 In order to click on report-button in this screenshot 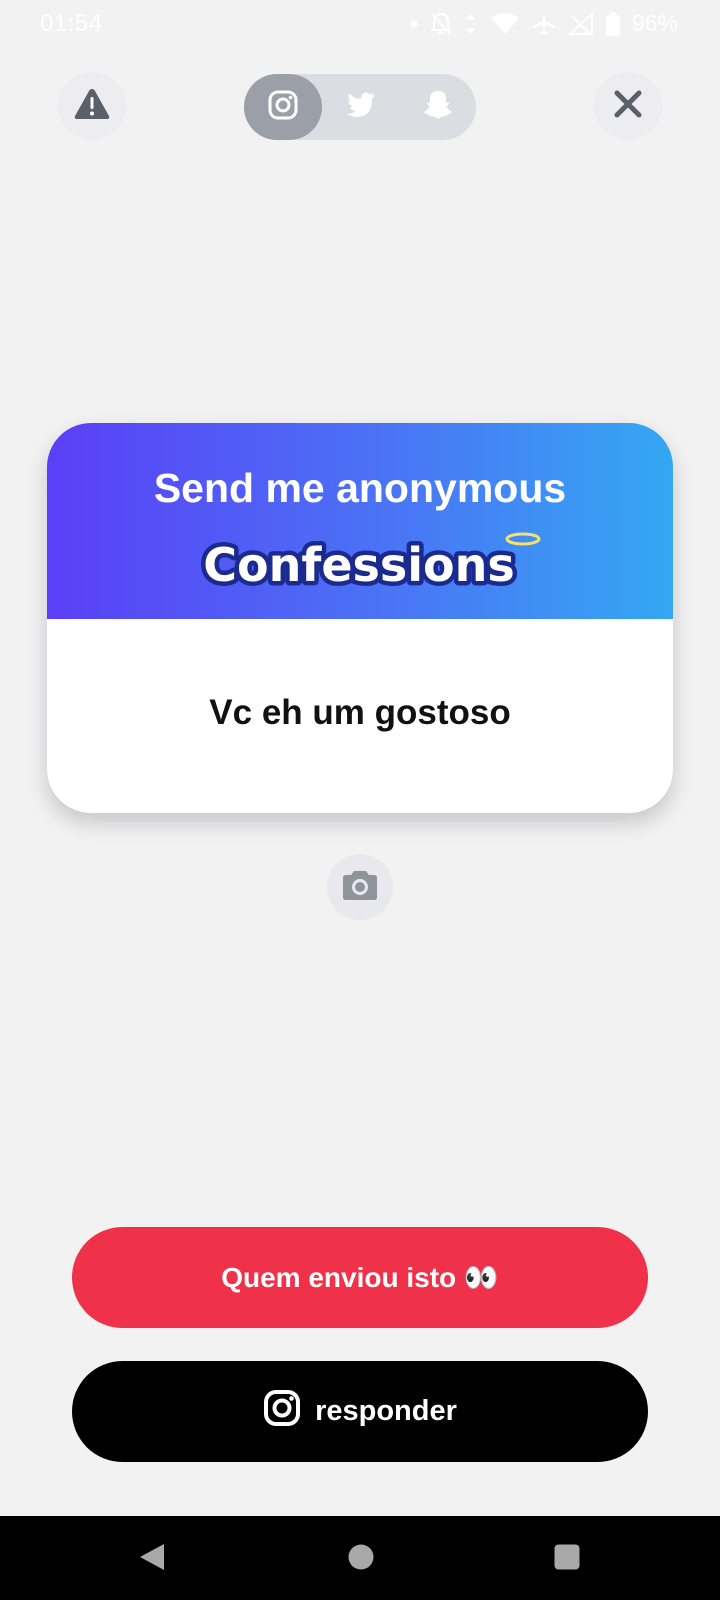, I will do `click(92, 106)`.